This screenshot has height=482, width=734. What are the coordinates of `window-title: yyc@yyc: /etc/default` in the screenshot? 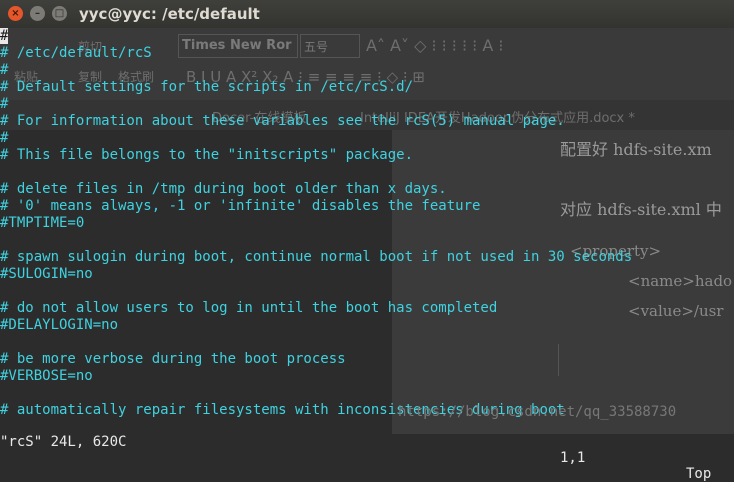 It's located at (169, 14).